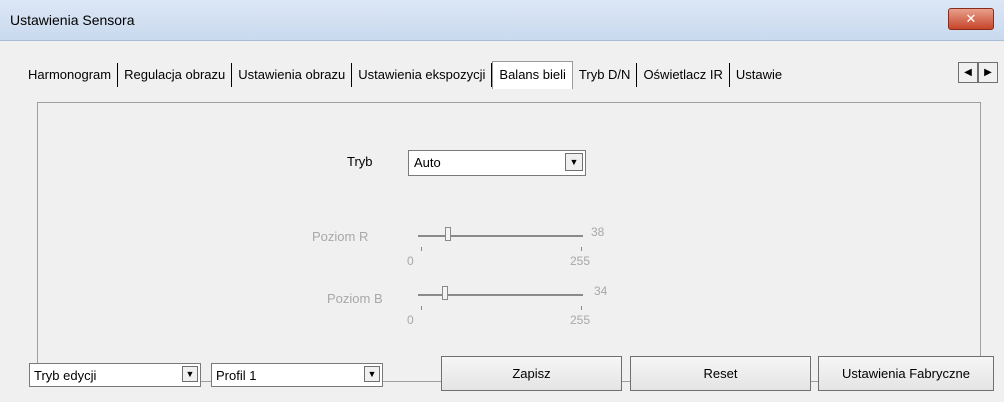  Describe the element at coordinates (720, 373) in the screenshot. I see `reset-button: Reset` at that location.